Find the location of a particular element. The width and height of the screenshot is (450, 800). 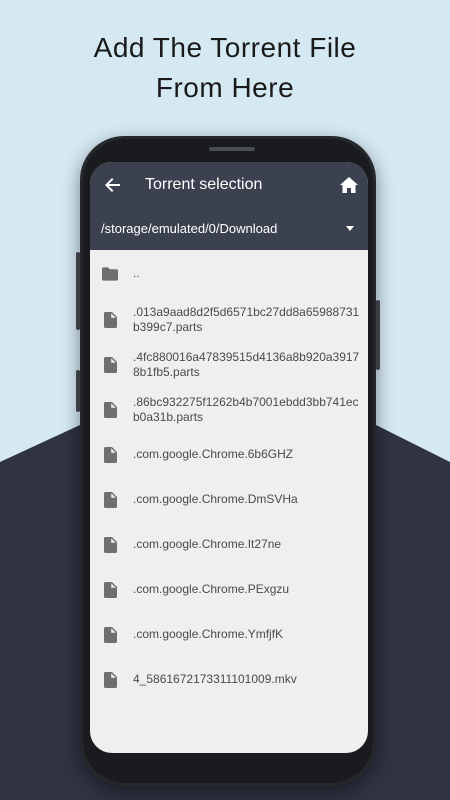

home-button is located at coordinates (349, 185).